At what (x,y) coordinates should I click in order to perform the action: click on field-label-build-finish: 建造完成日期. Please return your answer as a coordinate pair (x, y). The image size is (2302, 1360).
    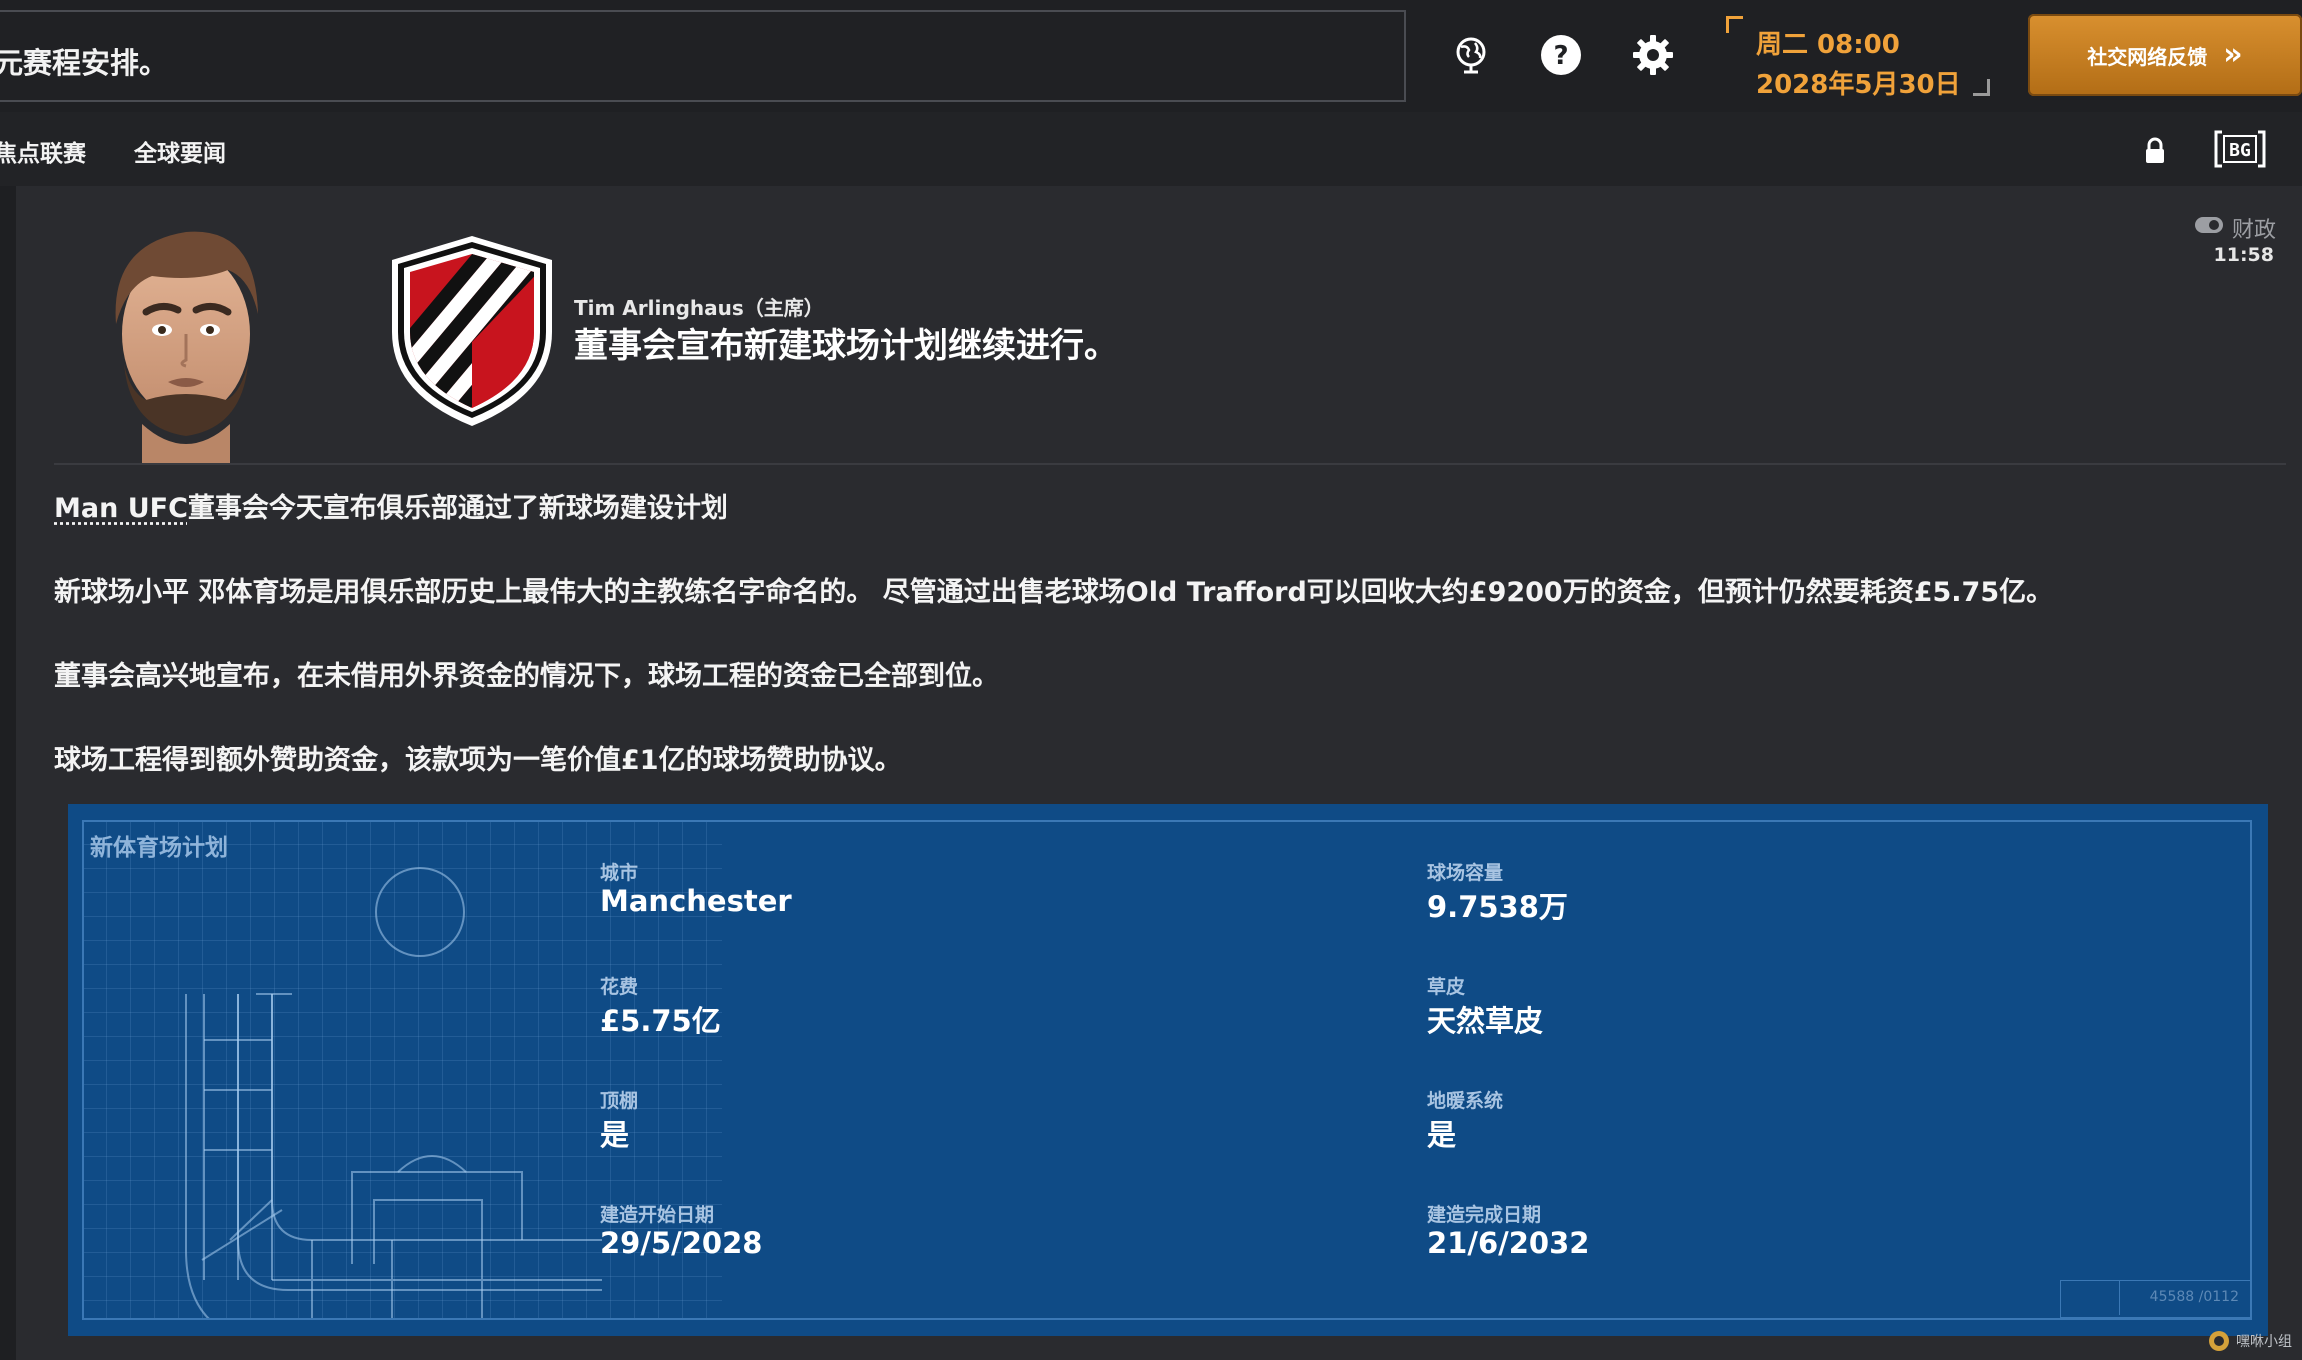
    Looking at the image, I should click on (1484, 1215).